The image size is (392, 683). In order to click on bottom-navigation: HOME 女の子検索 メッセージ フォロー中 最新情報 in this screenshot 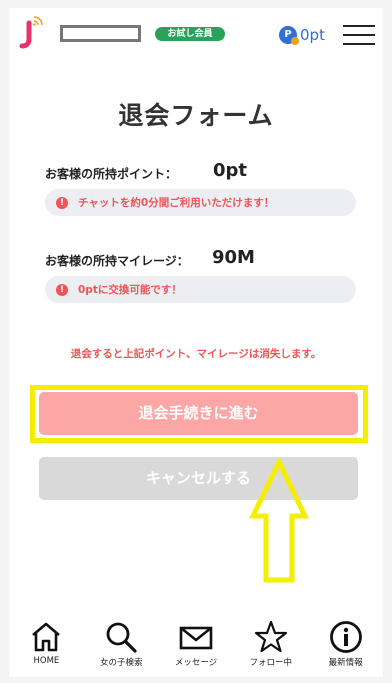, I will do `click(196, 648)`.